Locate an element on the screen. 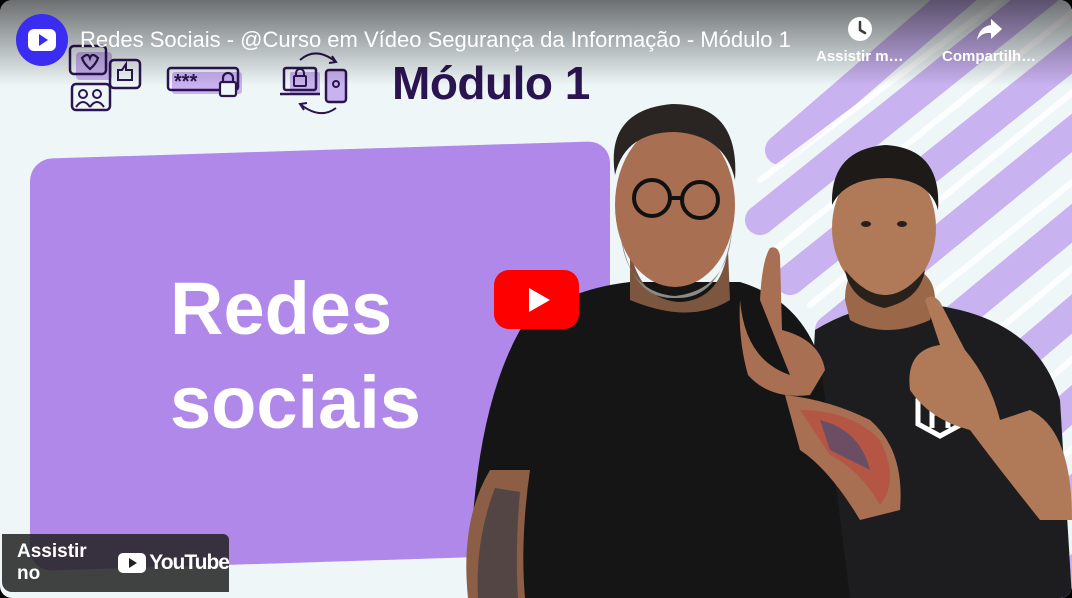  channel-avatar is located at coordinates (42, 40).